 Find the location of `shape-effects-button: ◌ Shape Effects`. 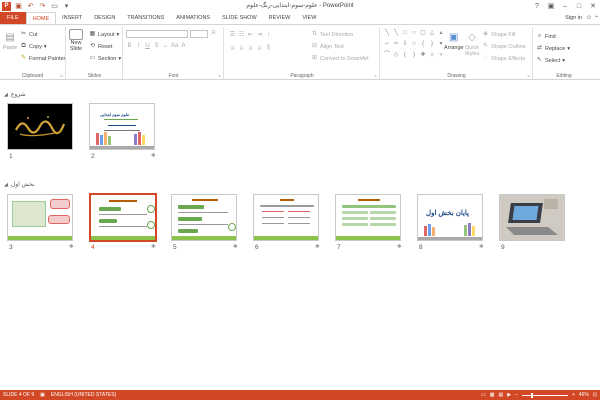

shape-effects-button: ◌ Shape Effects is located at coordinates (503, 58).